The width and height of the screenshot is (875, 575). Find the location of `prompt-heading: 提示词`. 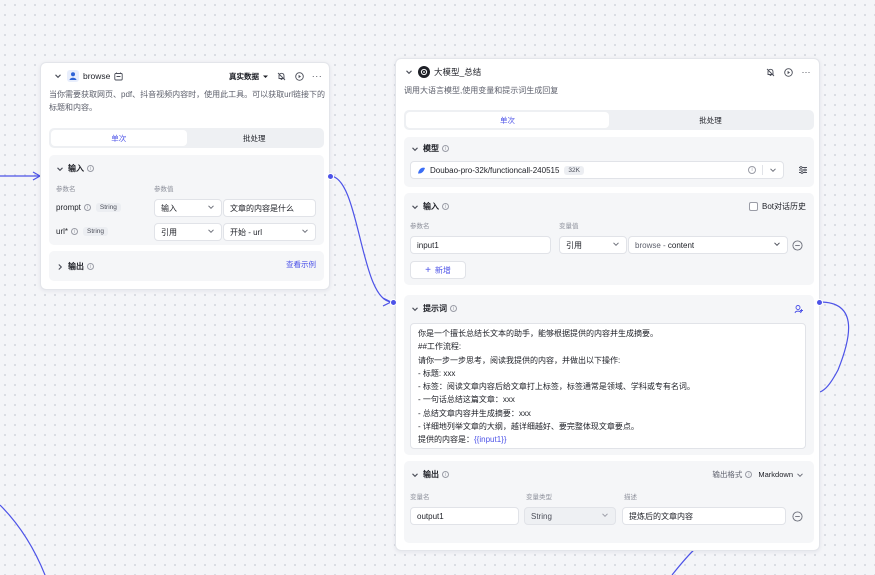

prompt-heading: 提示词 is located at coordinates (435, 308).